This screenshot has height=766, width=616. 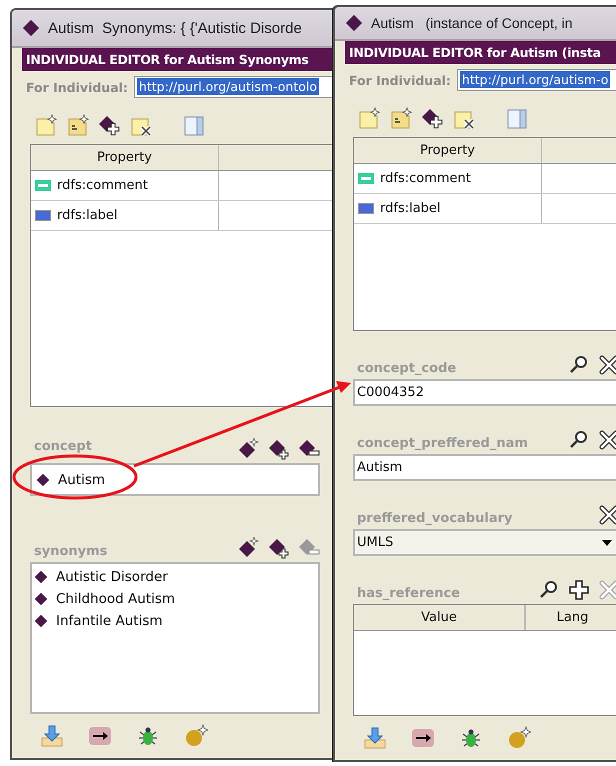 I want to click on window-title: Autism Synonyms: { {'Autistic Disorde, so click(x=175, y=28).